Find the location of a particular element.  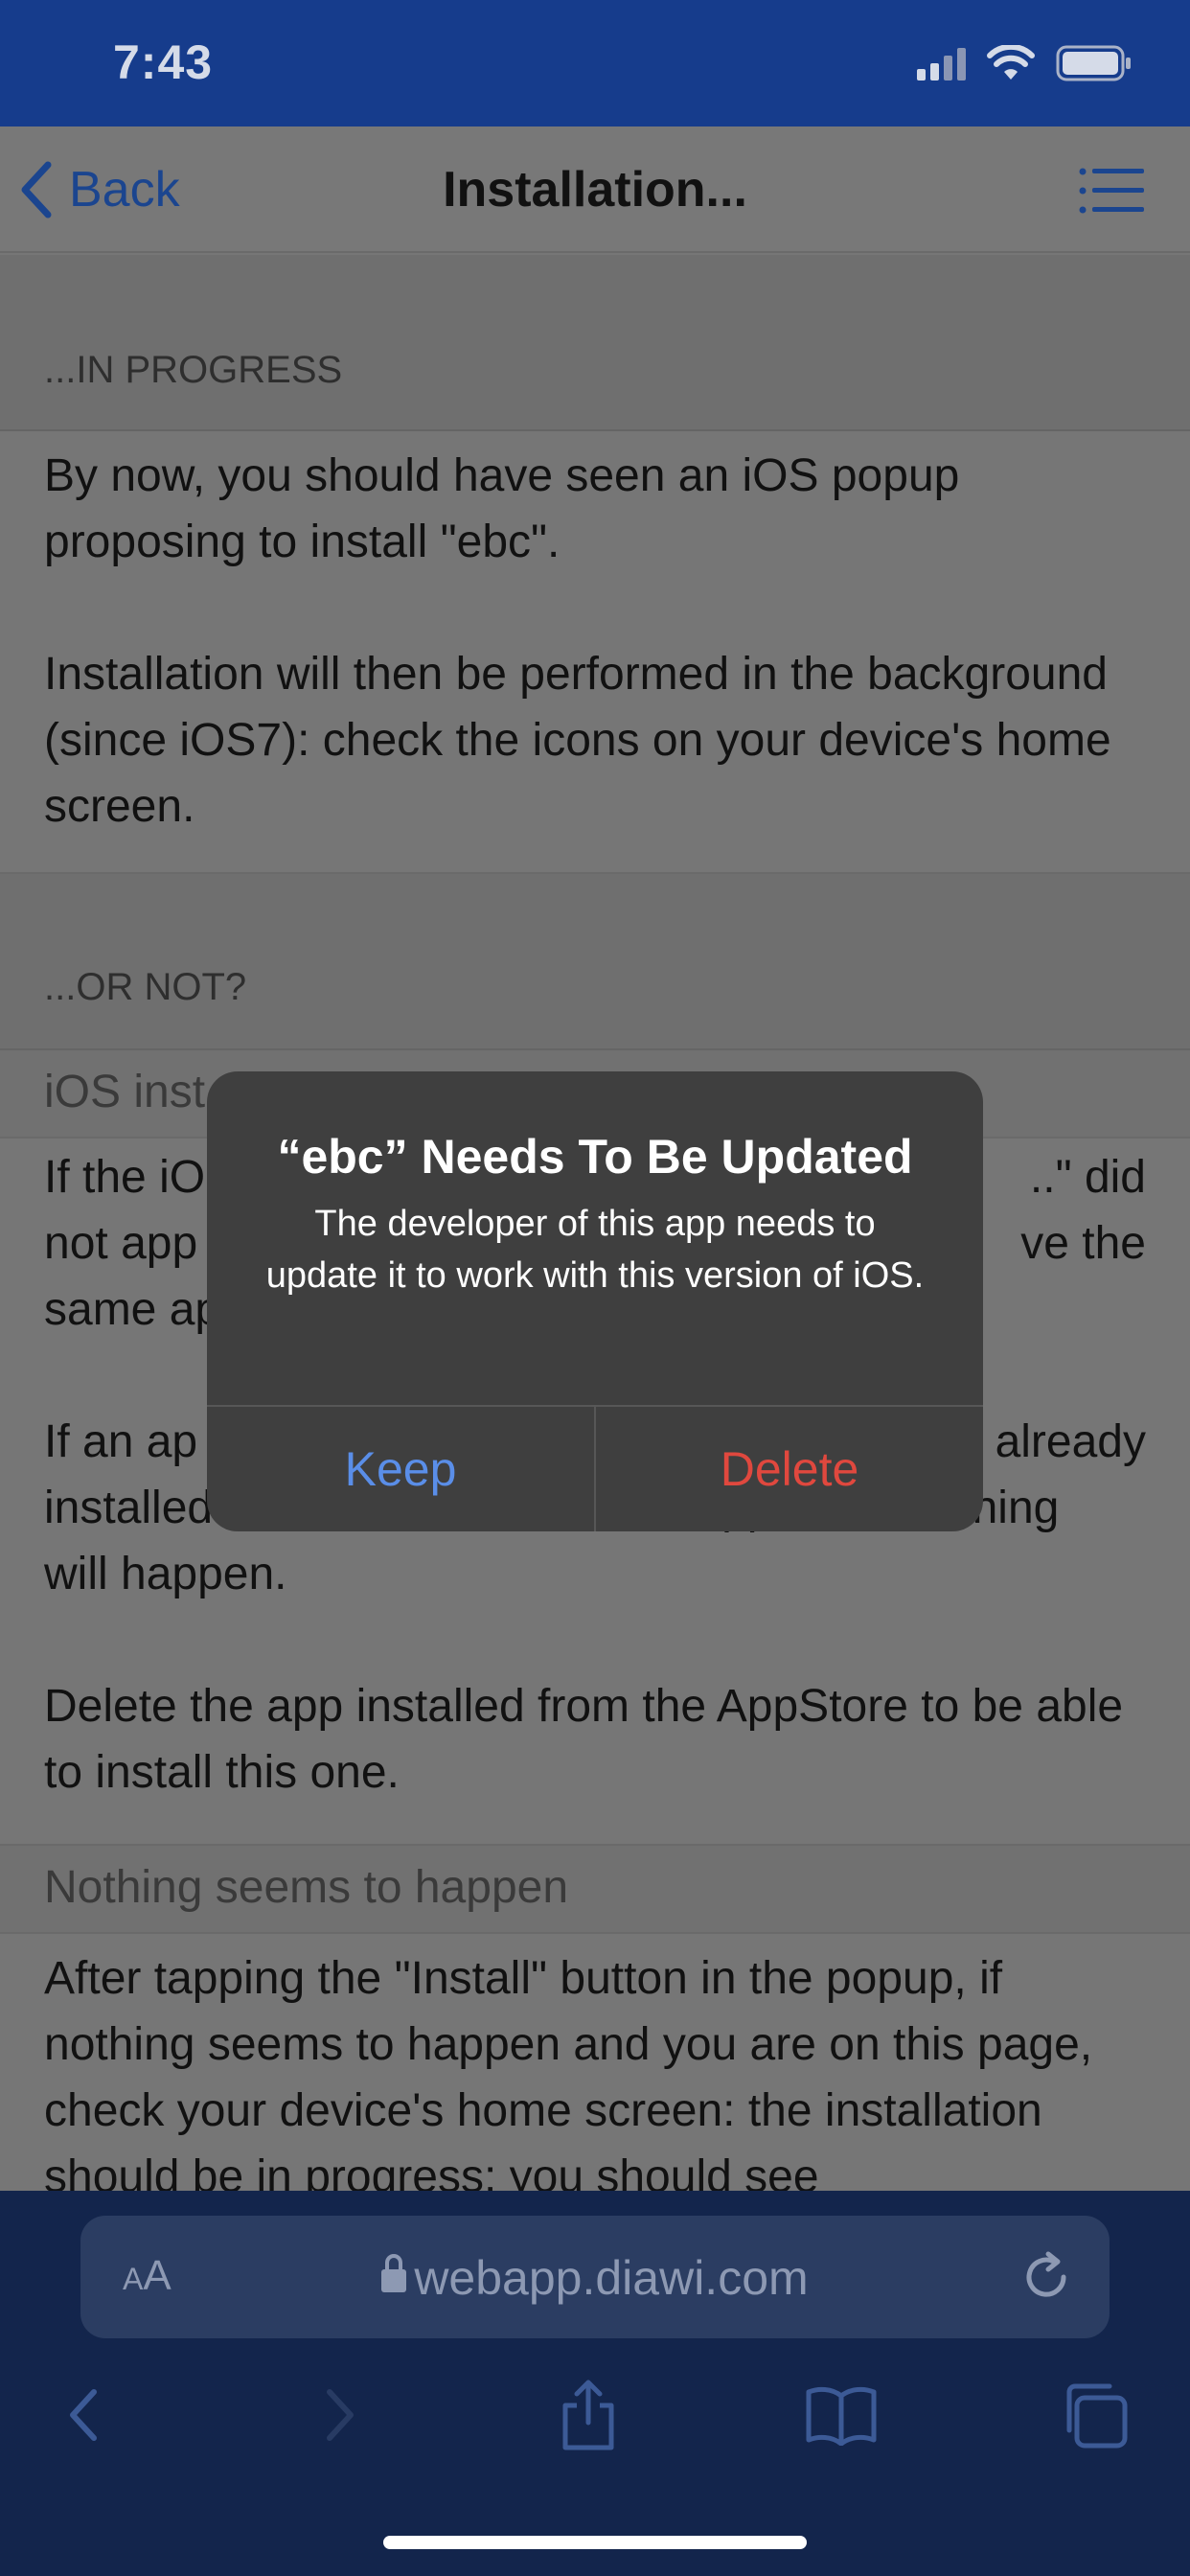

section-header: ...OR NOT? is located at coordinates (595, 1005).